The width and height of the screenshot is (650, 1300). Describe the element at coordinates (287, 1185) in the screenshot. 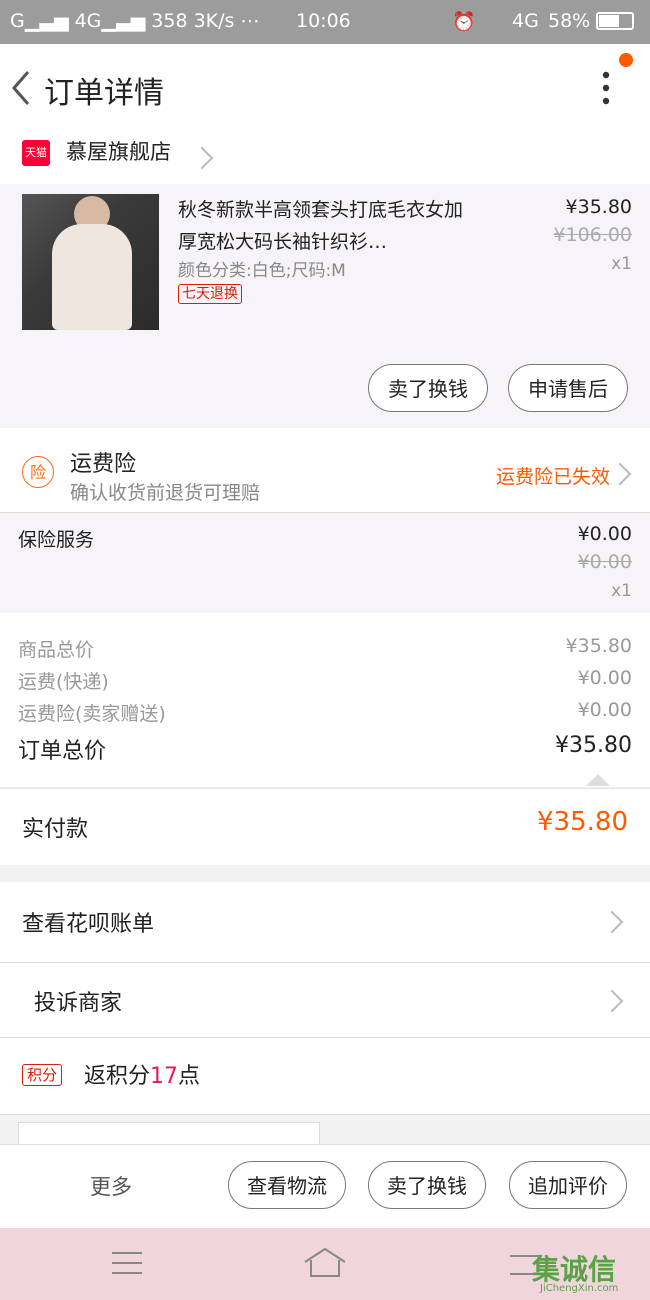

I see `view-logistics-button: 查看物流` at that location.